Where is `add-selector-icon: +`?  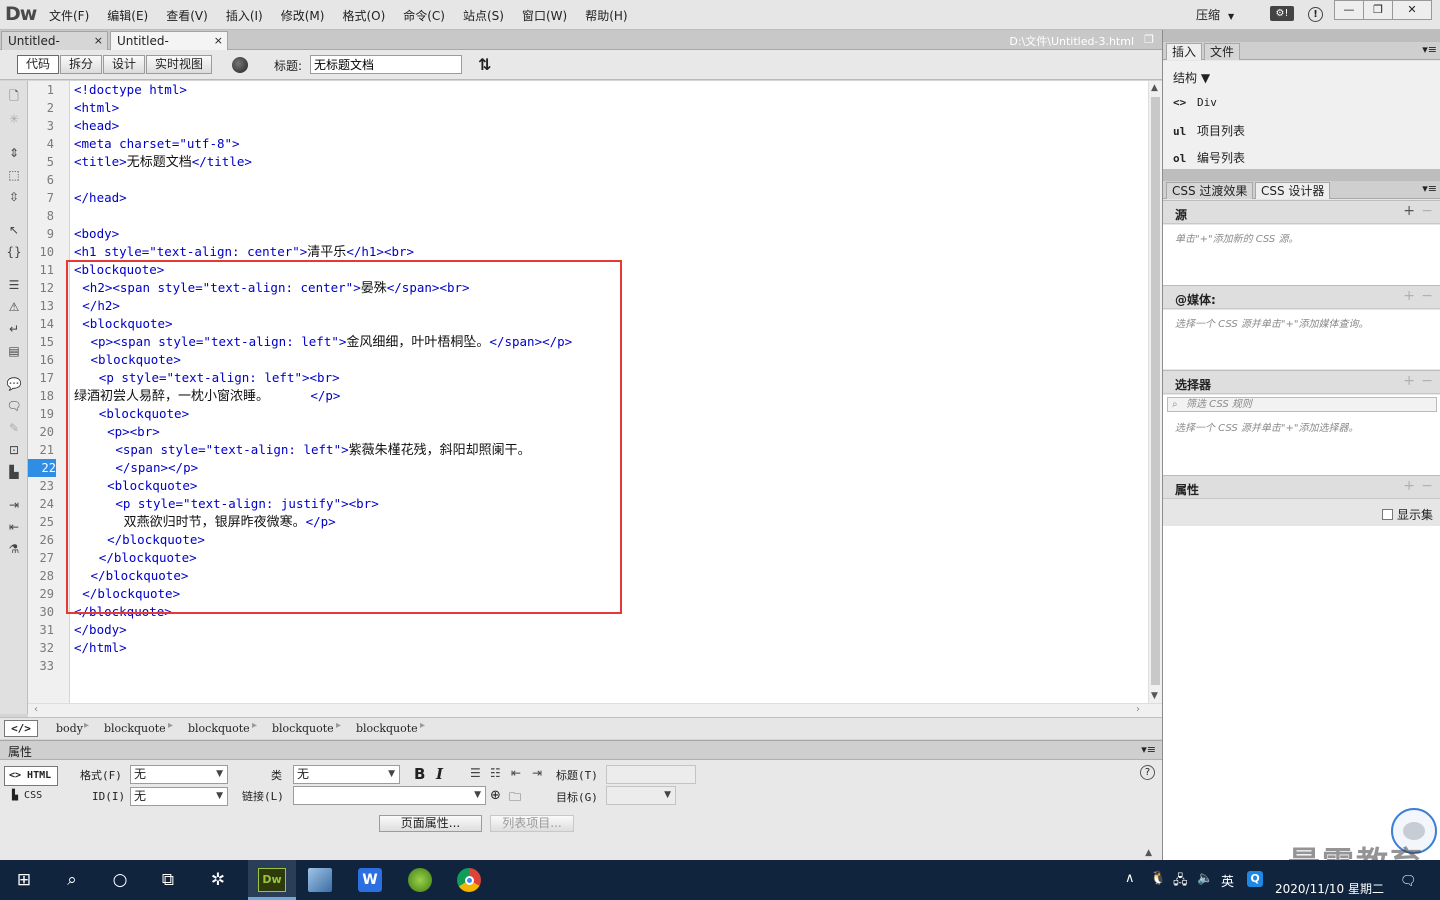
add-selector-icon: + is located at coordinates (1409, 381).